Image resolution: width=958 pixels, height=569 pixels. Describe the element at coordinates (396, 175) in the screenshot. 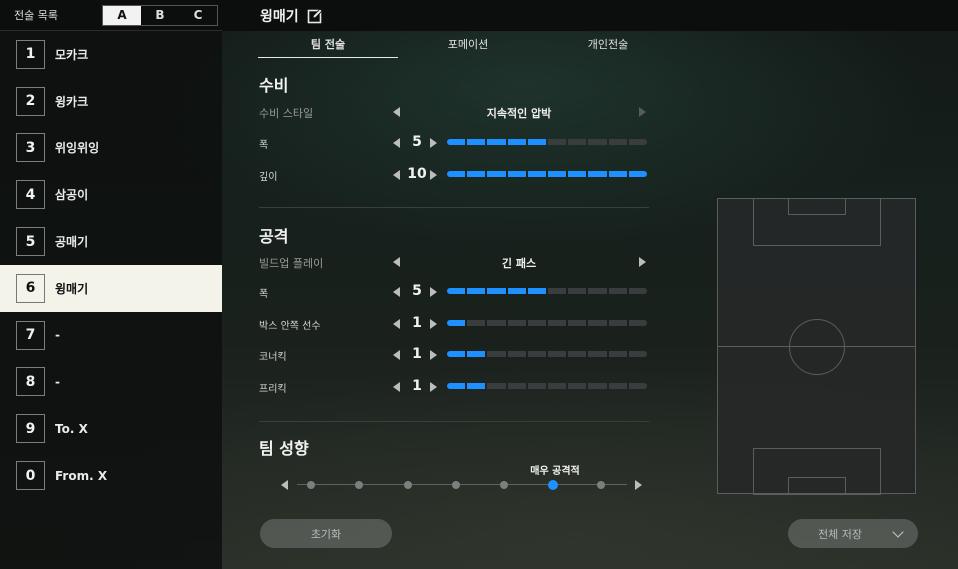

I see `defense-depth-decrease-icon` at that location.